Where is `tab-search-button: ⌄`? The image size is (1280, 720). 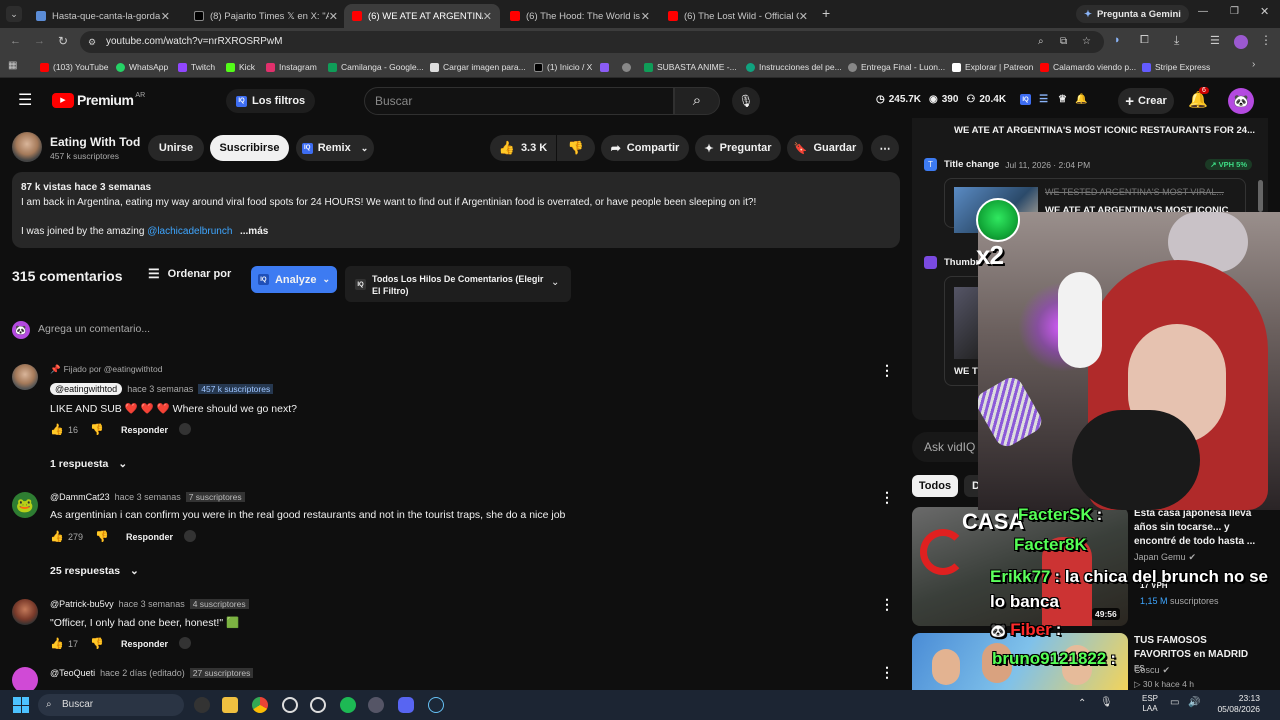
tab-search-button: ⌄ is located at coordinates (14, 14).